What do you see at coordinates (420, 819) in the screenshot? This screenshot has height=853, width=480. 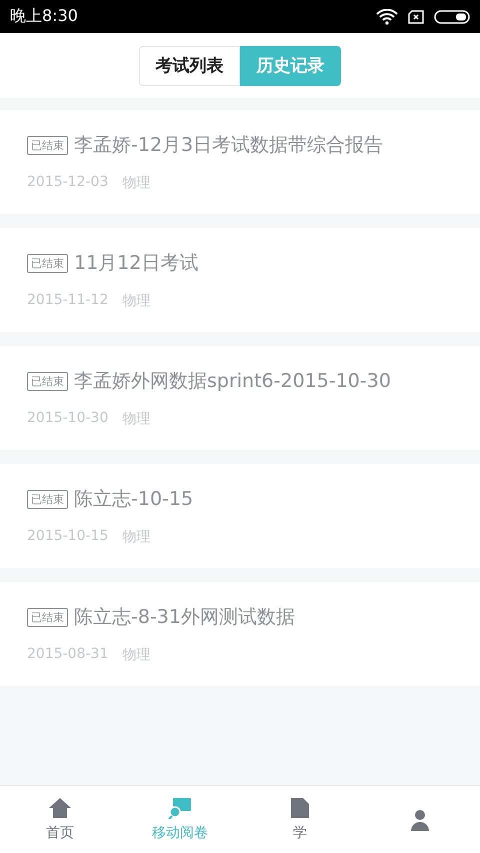 I see `person-icon` at bounding box center [420, 819].